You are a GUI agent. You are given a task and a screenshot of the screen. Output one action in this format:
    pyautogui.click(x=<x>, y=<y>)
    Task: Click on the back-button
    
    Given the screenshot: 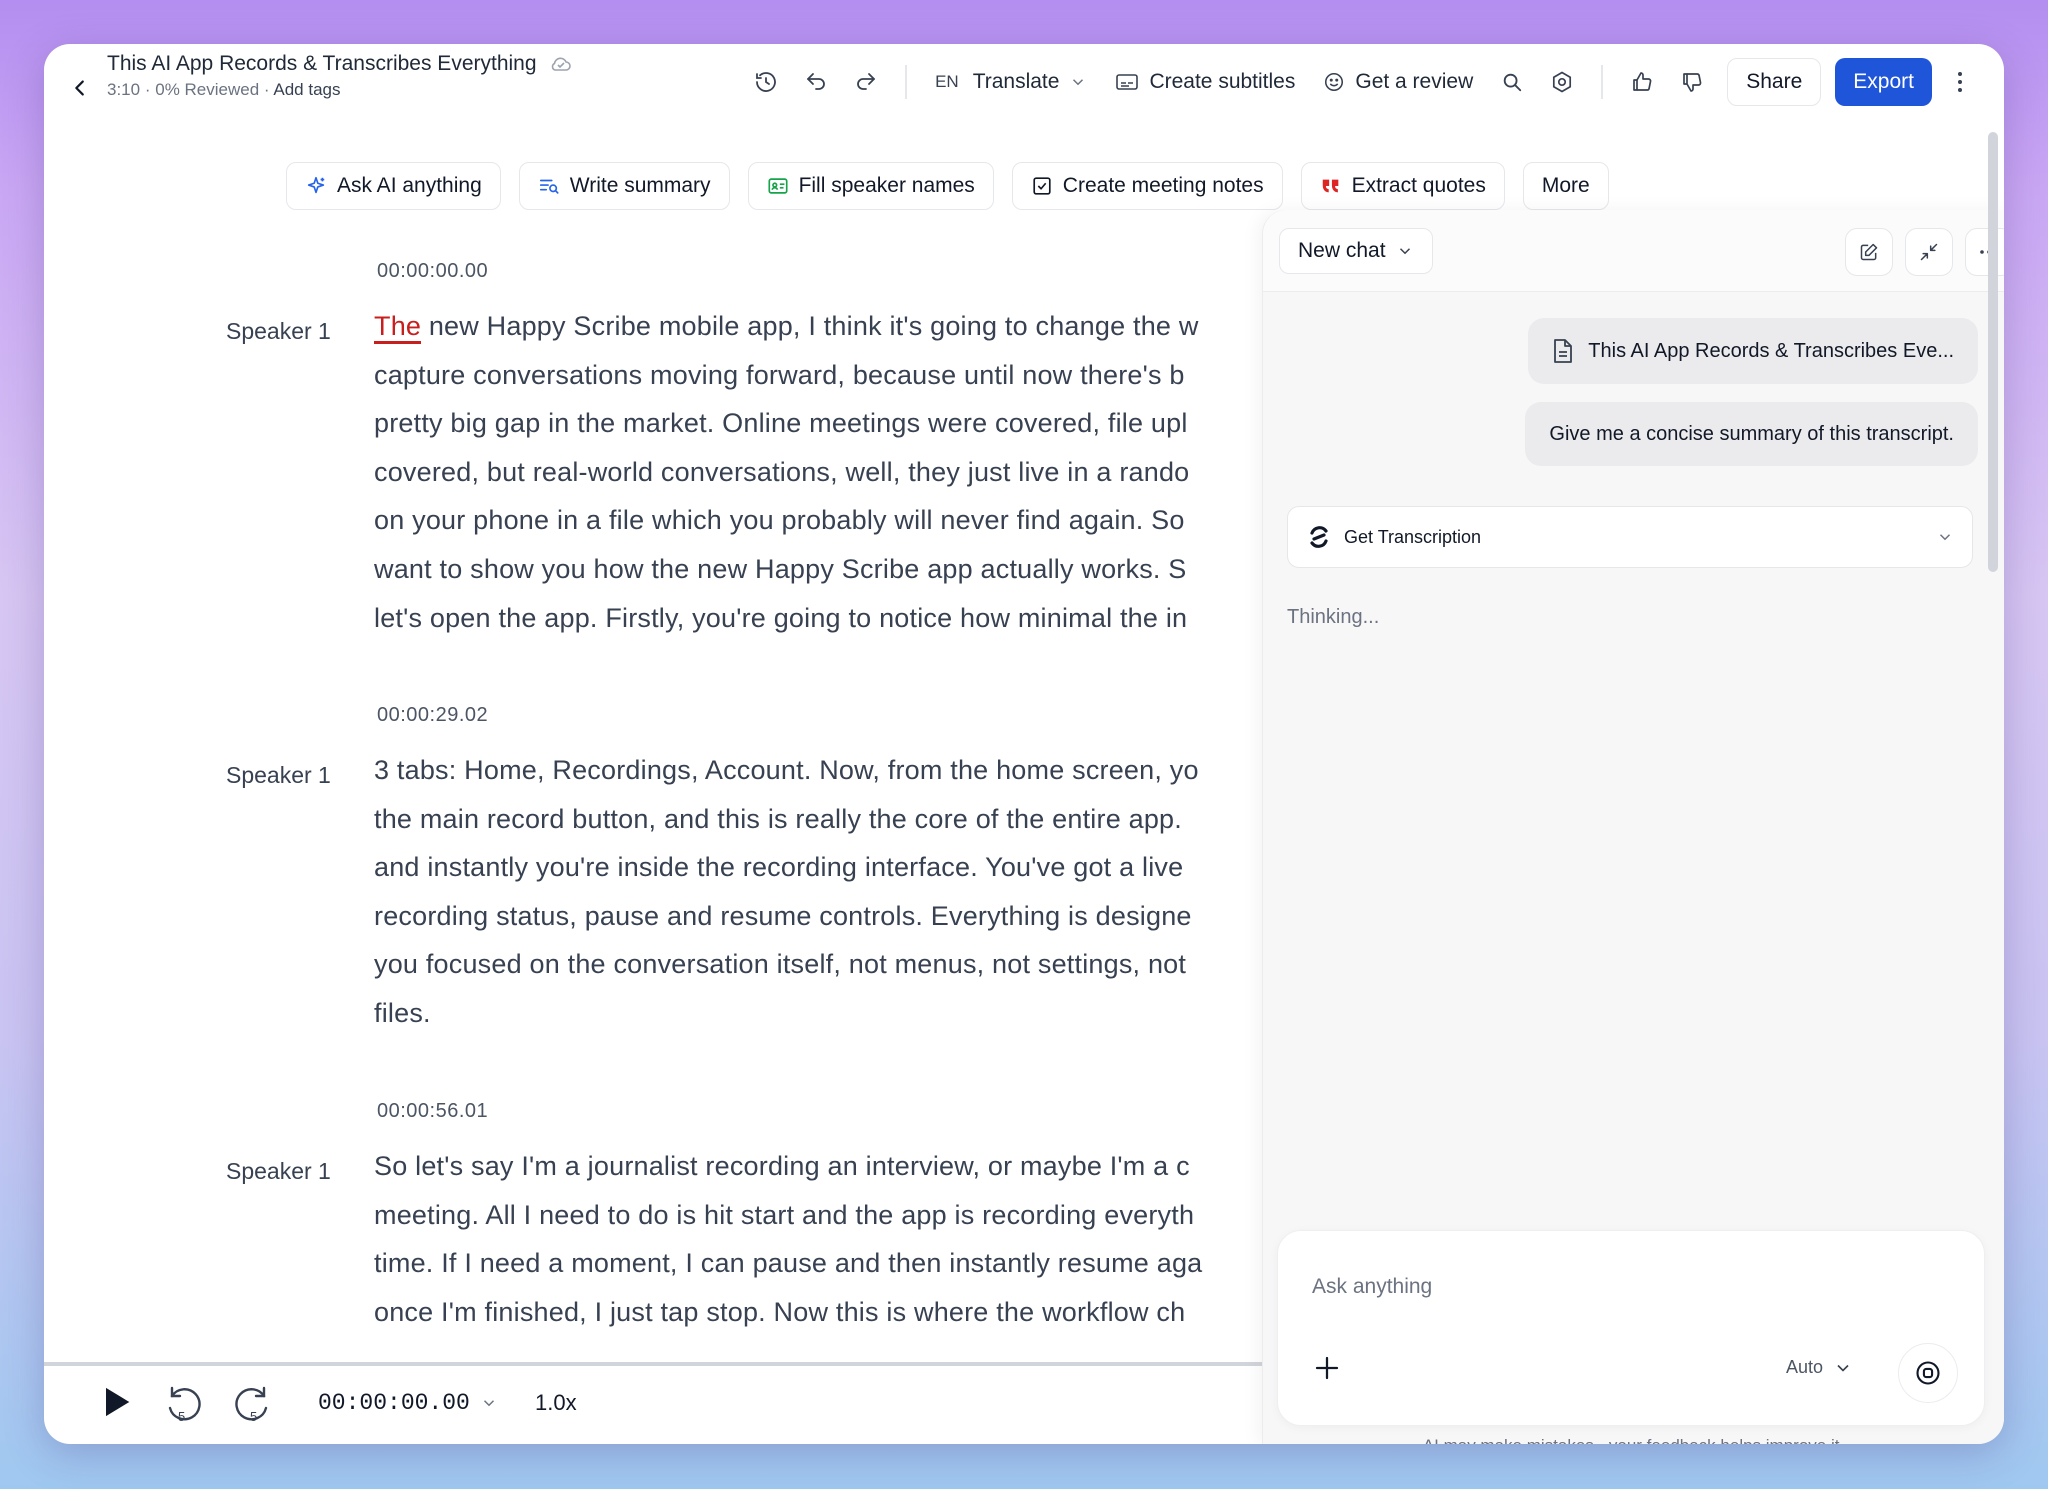 What is the action you would take?
    pyautogui.click(x=80, y=88)
    